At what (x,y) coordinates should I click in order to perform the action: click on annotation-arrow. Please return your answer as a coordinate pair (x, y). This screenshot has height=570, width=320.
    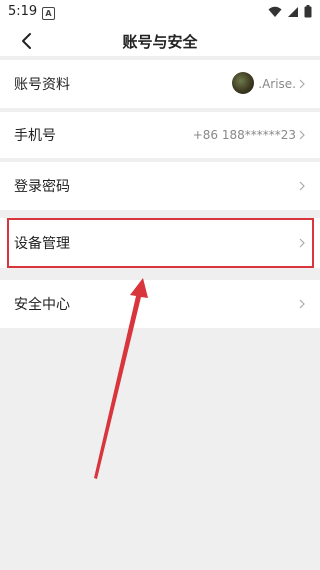
    Looking at the image, I should click on (121, 378).